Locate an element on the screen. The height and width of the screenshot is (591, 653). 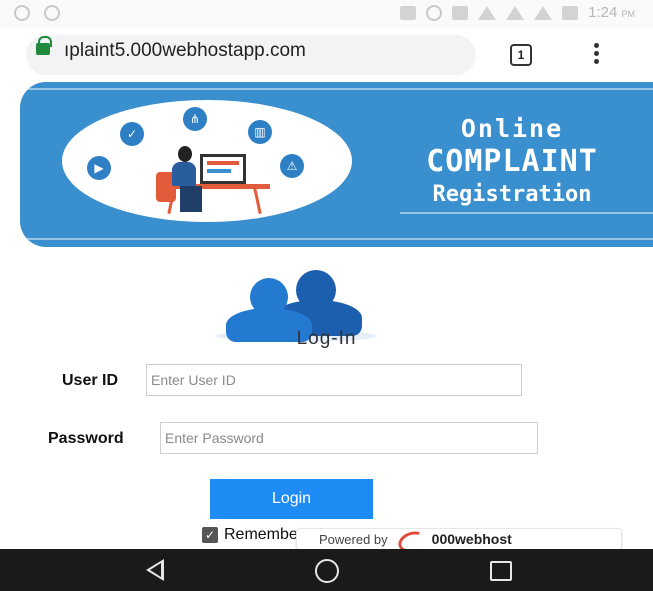
warning-icon: ⚠ is located at coordinates (292, 166).